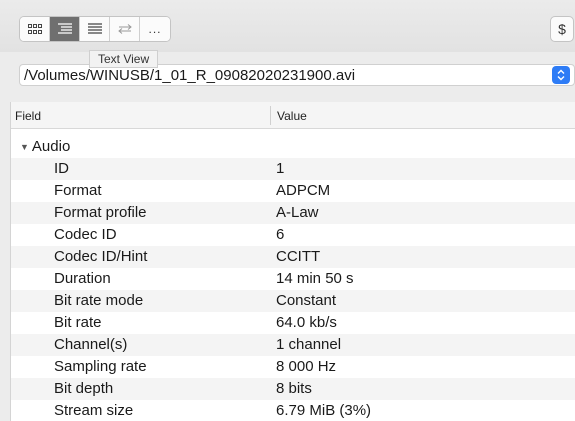 The height and width of the screenshot is (421, 575). I want to click on table-row: Duration 14 min 50 s, so click(293, 279).